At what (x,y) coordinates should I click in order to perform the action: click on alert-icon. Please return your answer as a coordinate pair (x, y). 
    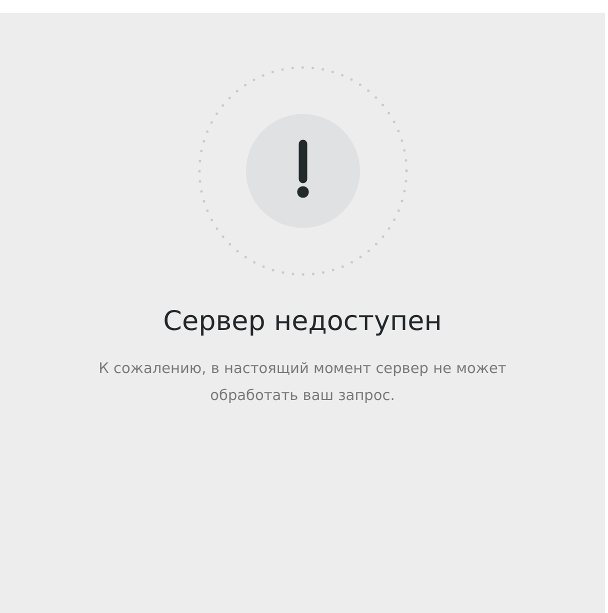
    Looking at the image, I should click on (303, 171).